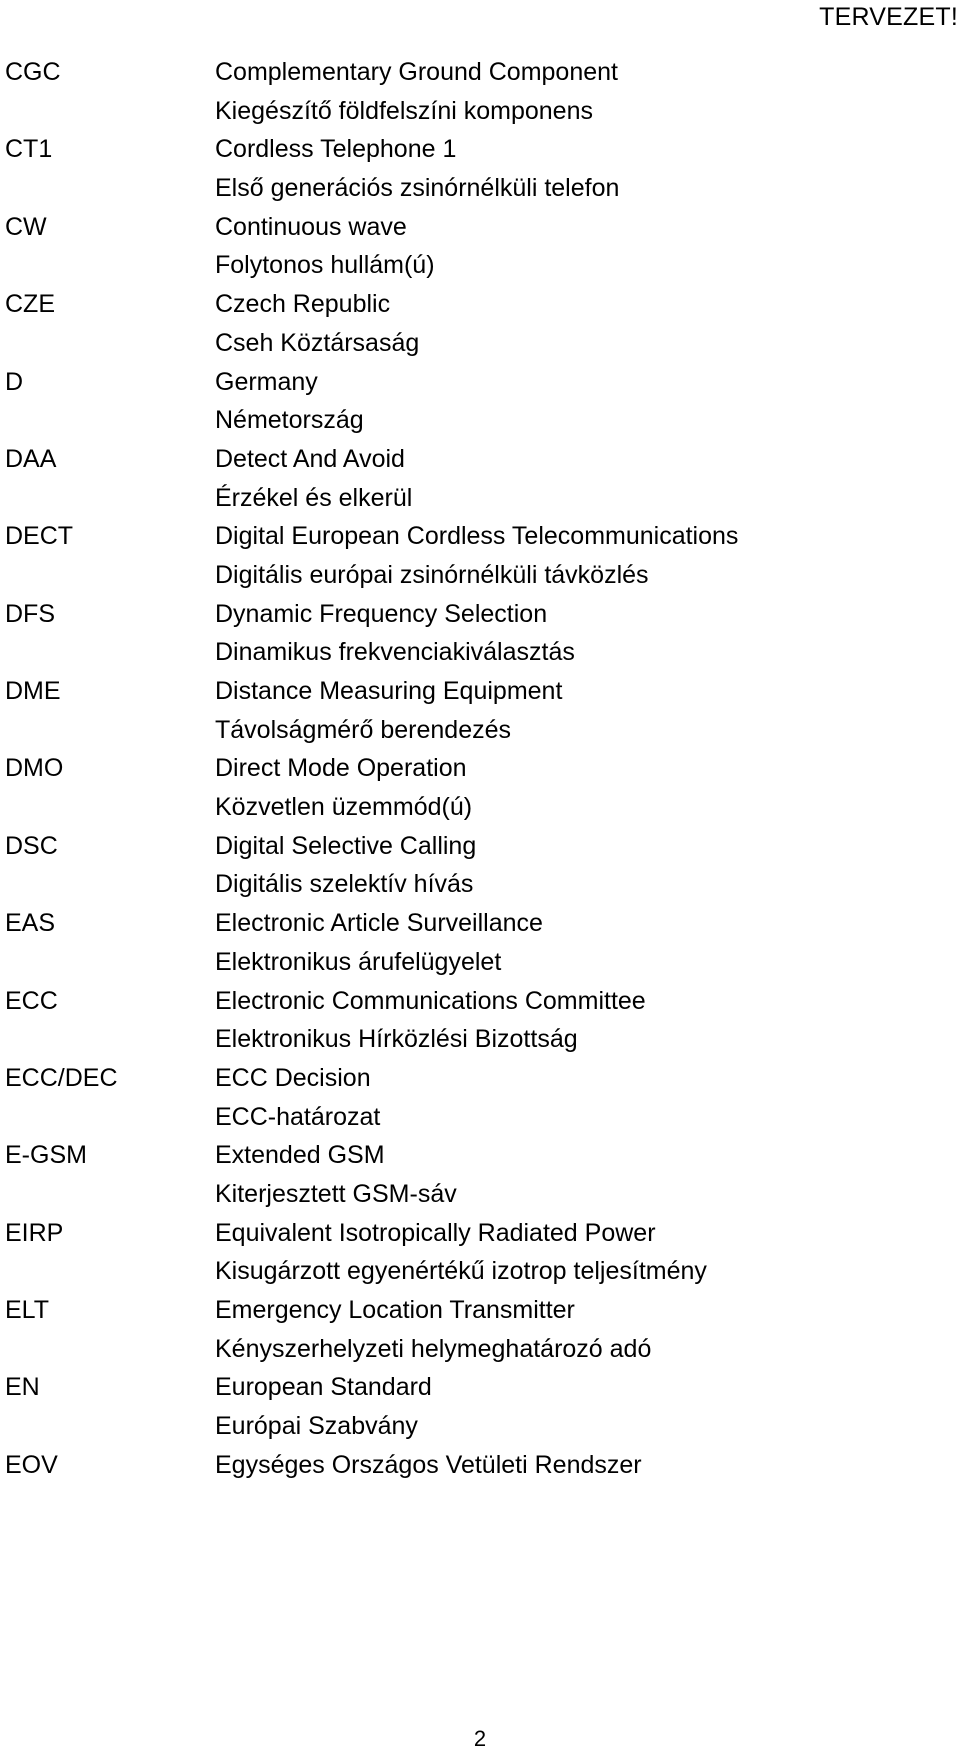  What do you see at coordinates (325, 265) in the screenshot?
I see `abbreviation-definition-hungarian: Folytonos hullám(ú)` at bounding box center [325, 265].